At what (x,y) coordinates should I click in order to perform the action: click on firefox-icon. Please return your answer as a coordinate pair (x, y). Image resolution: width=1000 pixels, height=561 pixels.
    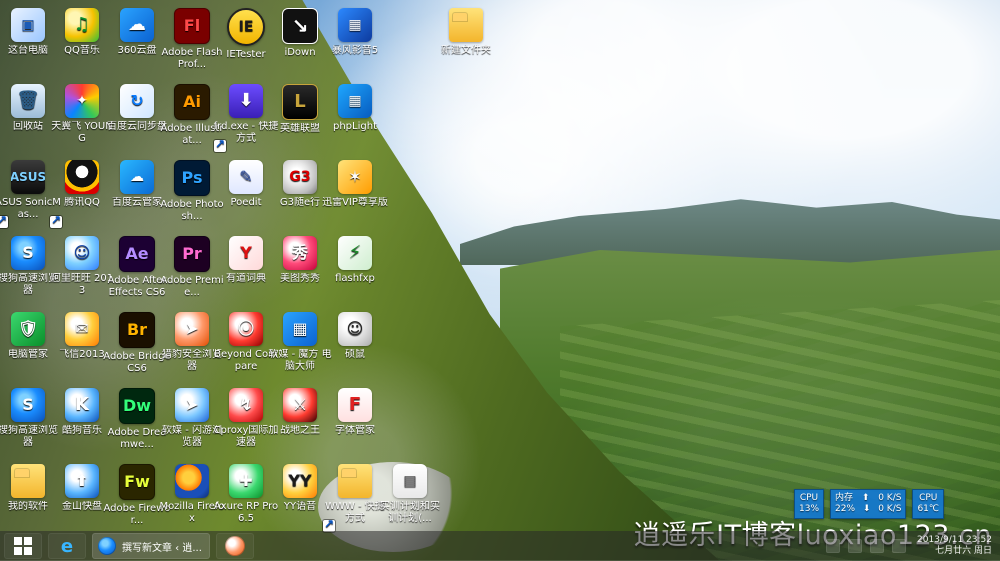
    Looking at the image, I should click on (192, 481).